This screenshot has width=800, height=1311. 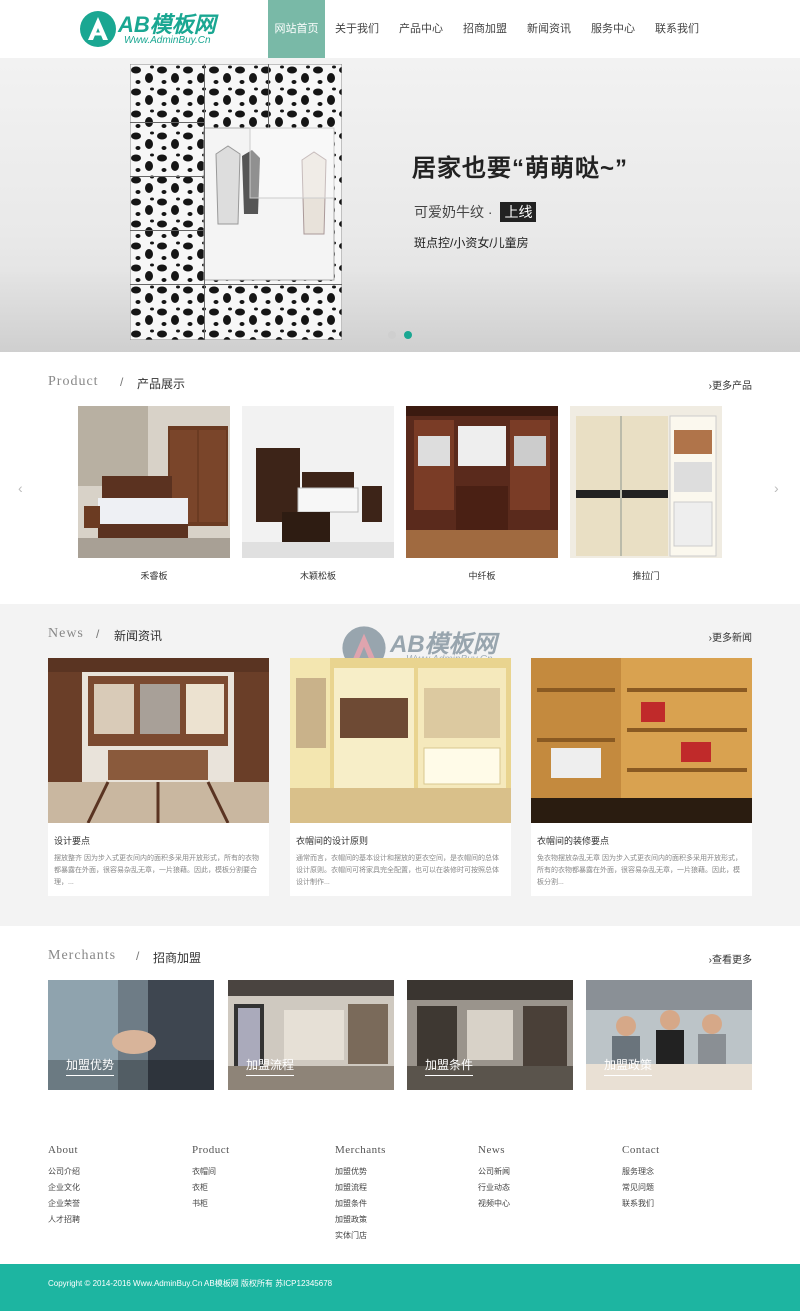 I want to click on nav-merchants: 招商加盟, so click(x=485, y=29).